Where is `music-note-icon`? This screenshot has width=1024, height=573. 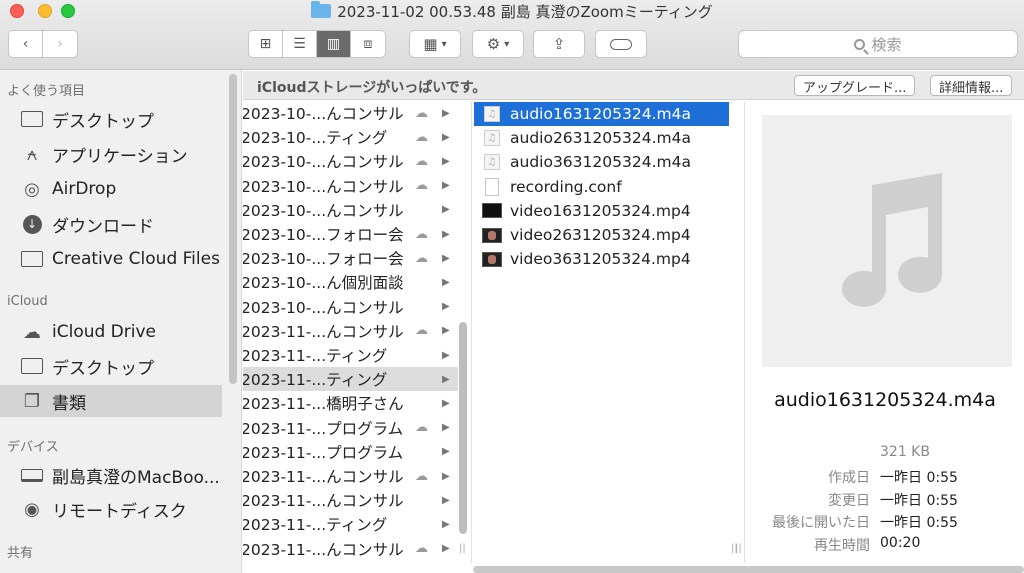
music-note-icon is located at coordinates (892, 240).